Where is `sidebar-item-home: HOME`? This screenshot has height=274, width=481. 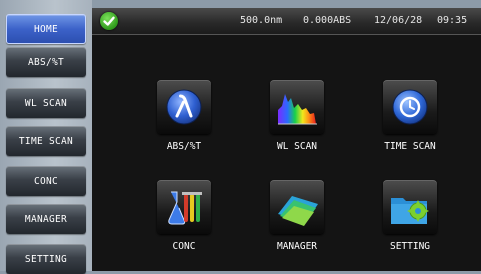 sidebar-item-home: HOME is located at coordinates (46, 29).